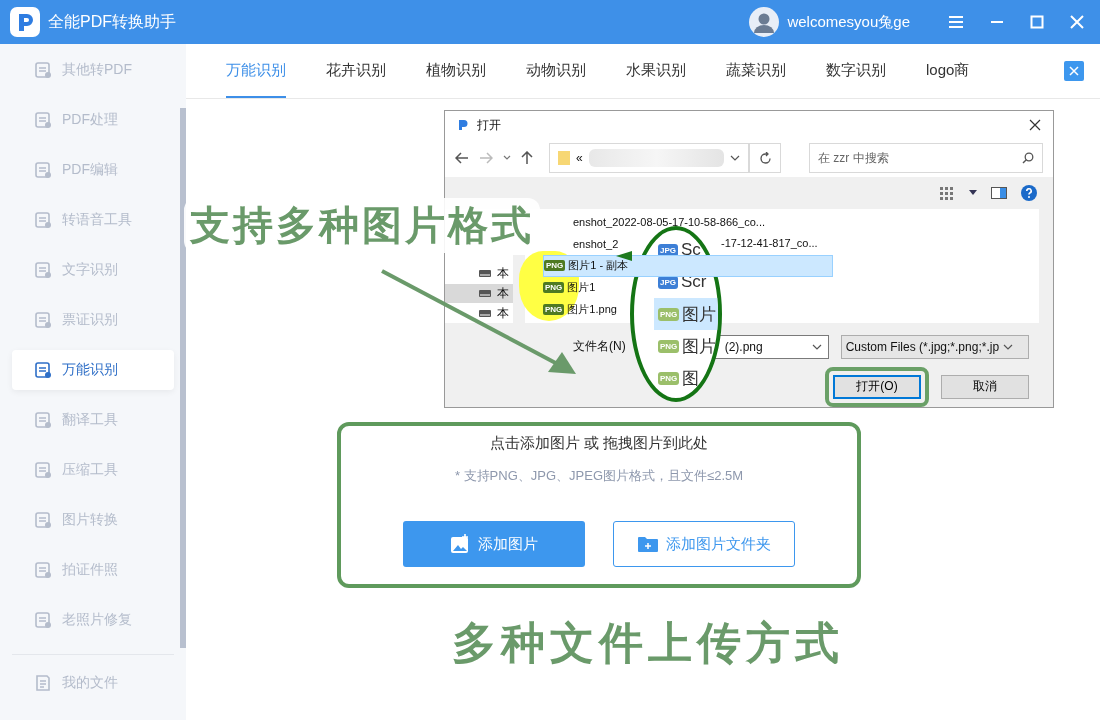  What do you see at coordinates (648, 643) in the screenshot?
I see `annotation-caption: 多种文件上传方式` at bounding box center [648, 643].